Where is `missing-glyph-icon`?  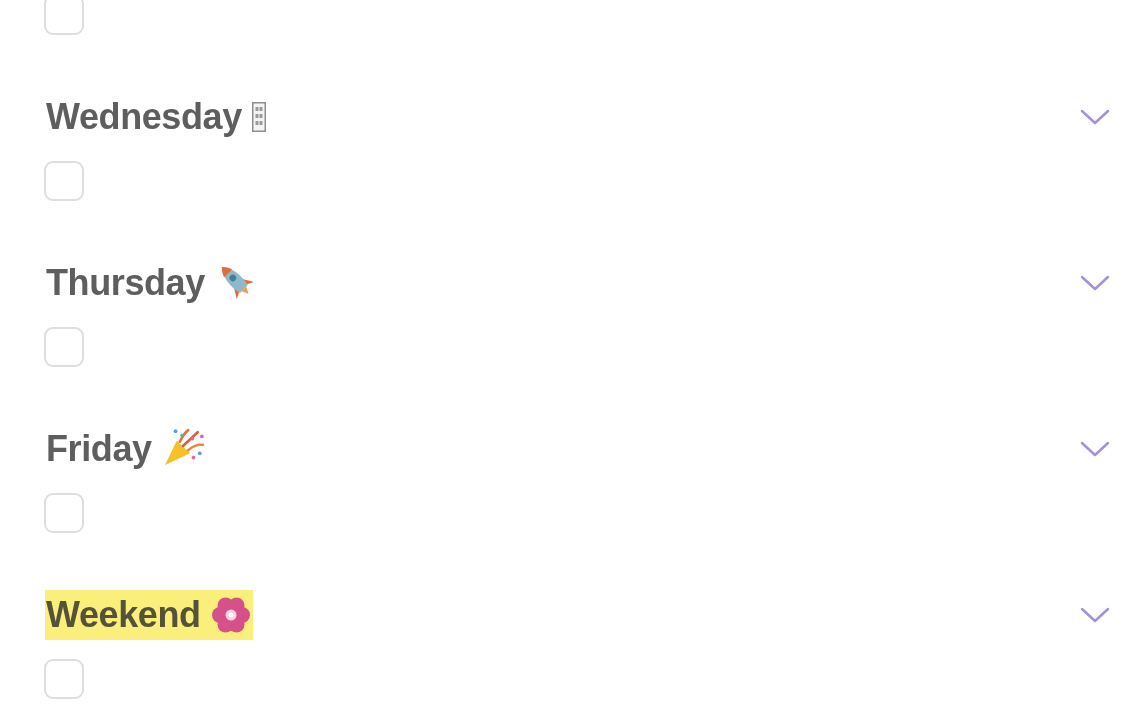
missing-glyph-icon is located at coordinates (258, 117).